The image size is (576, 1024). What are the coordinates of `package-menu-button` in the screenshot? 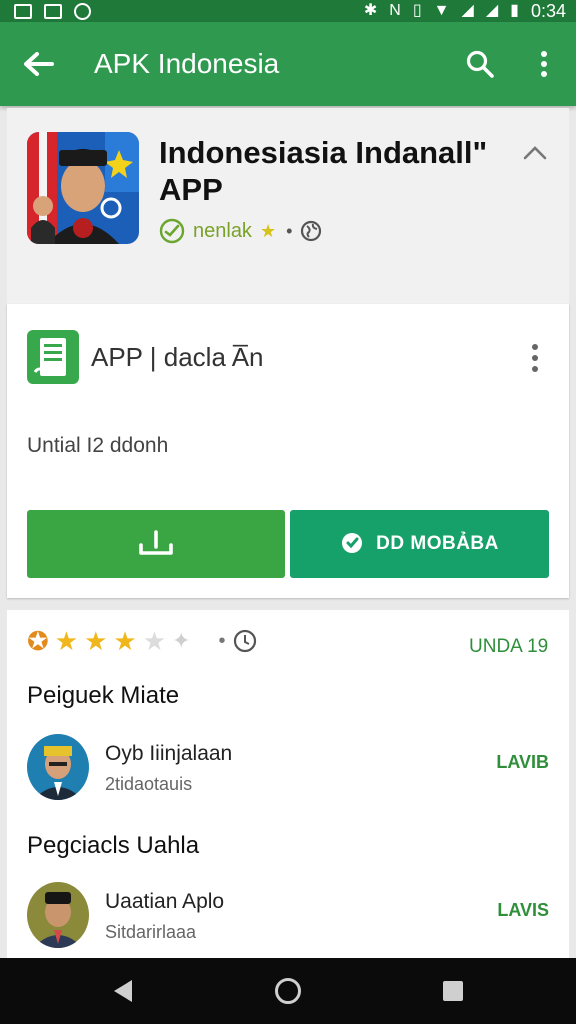 It's located at (535, 358).